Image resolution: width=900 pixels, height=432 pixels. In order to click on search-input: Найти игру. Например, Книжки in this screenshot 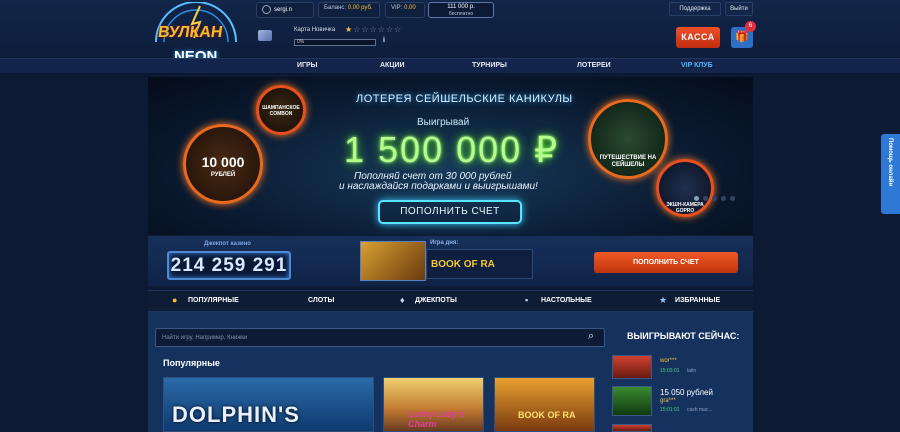, I will do `click(380, 337)`.